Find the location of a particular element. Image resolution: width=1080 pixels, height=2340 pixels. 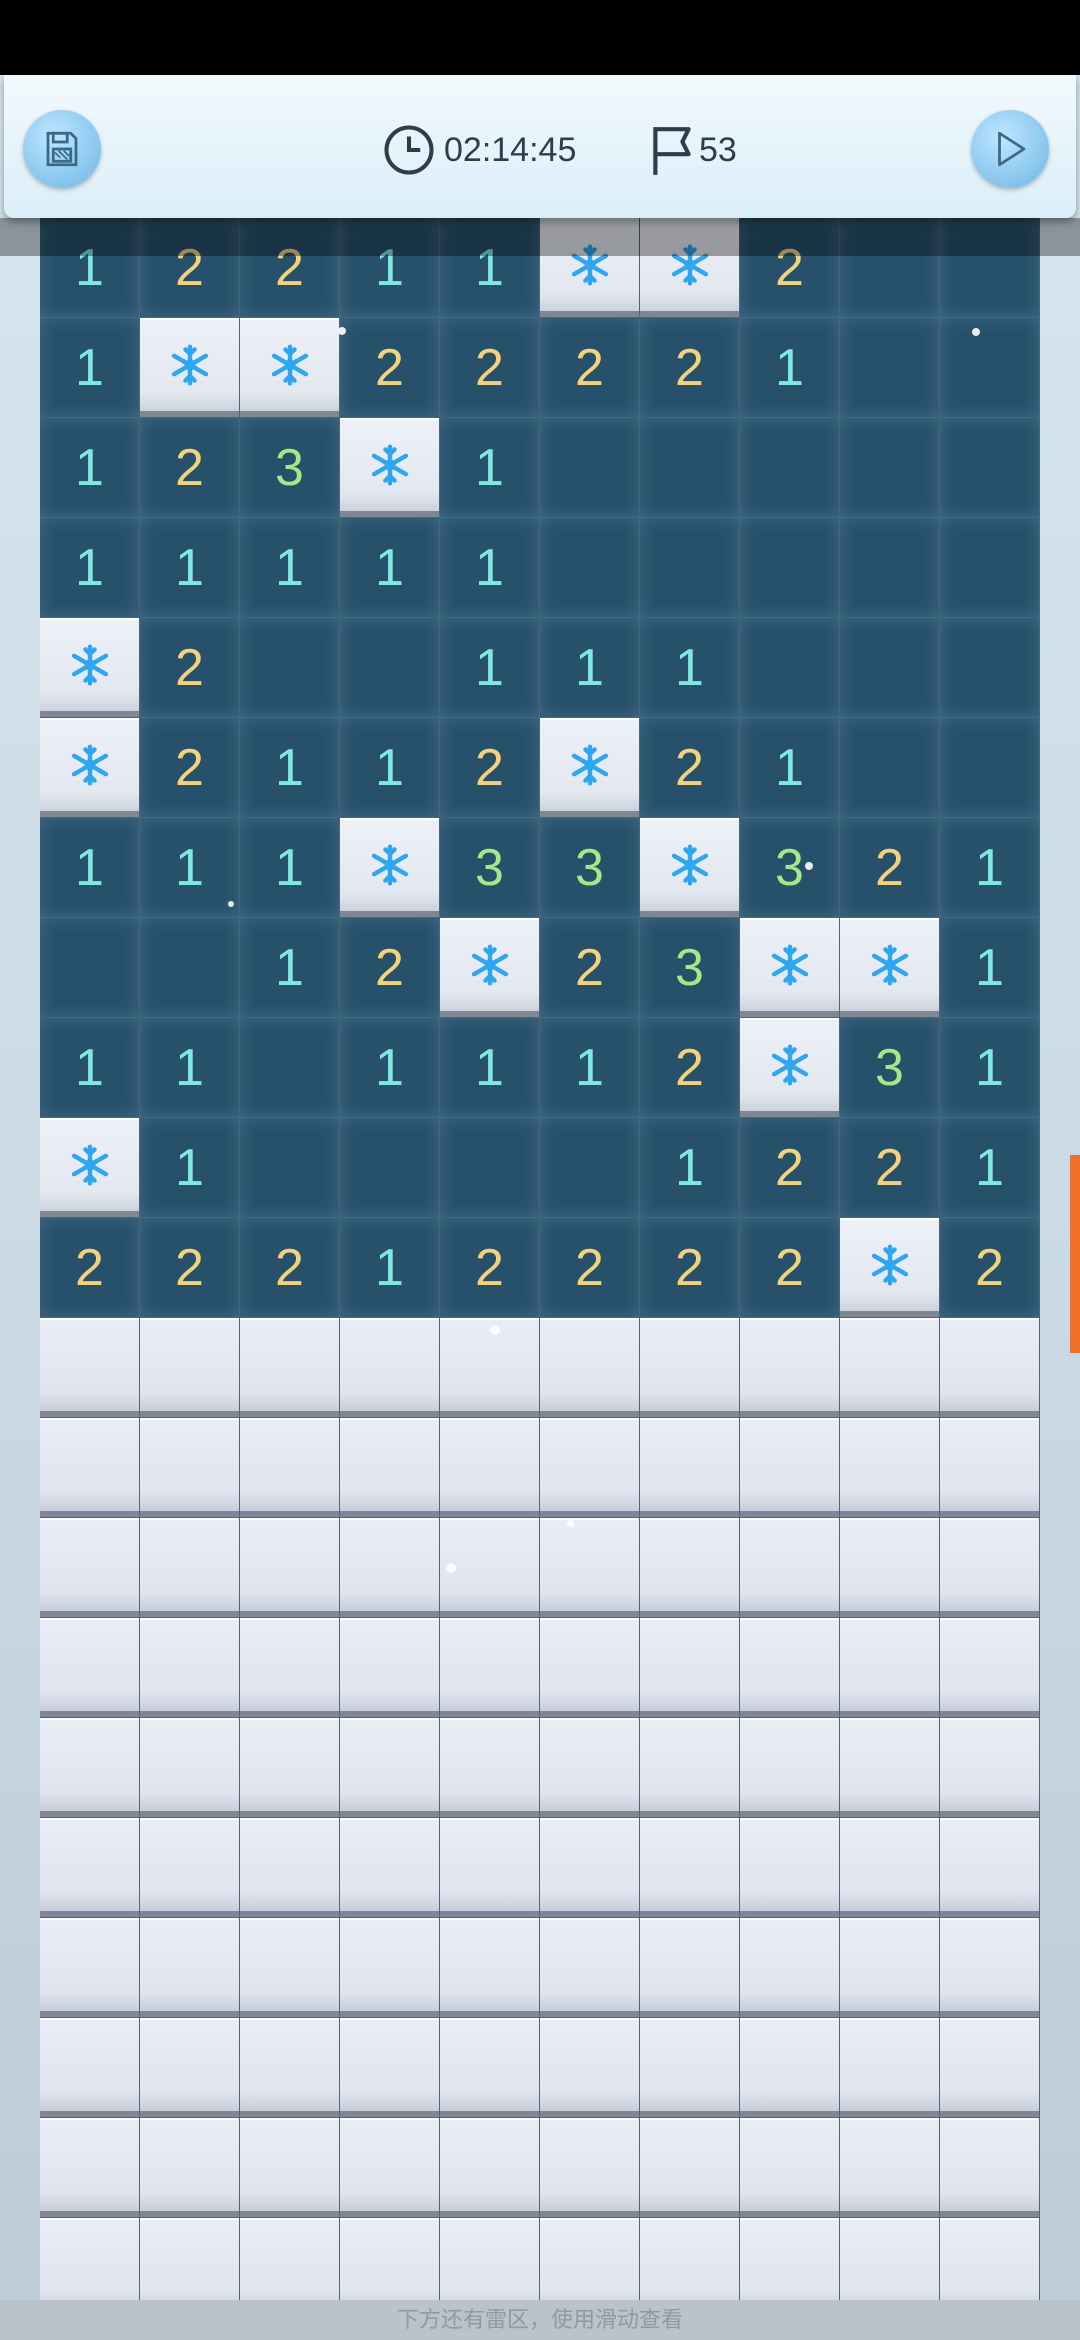

play-button is located at coordinates (1010, 149).